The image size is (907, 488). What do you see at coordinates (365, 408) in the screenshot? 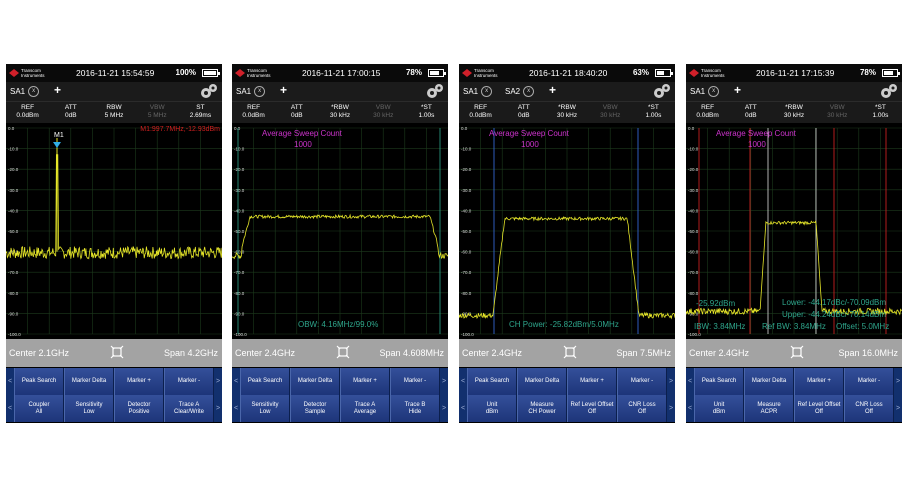
I see `trace-a-button: Trace A Average` at bounding box center [365, 408].